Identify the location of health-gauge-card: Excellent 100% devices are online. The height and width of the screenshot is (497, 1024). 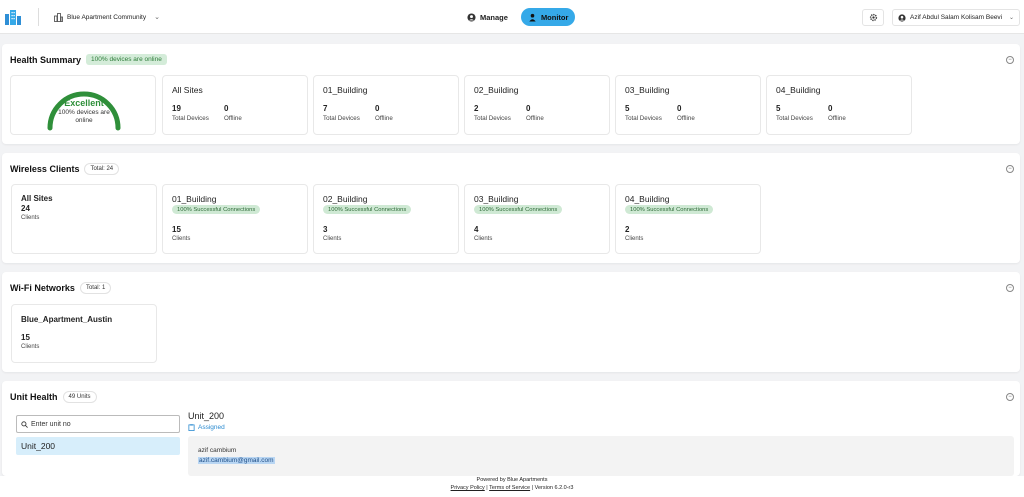
(83, 105).